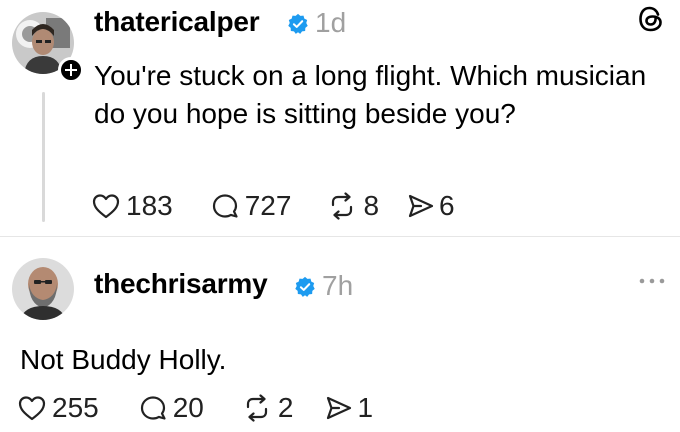 This screenshot has height=432, width=680. What do you see at coordinates (447, 205) in the screenshot?
I see `share-count: 6` at bounding box center [447, 205].